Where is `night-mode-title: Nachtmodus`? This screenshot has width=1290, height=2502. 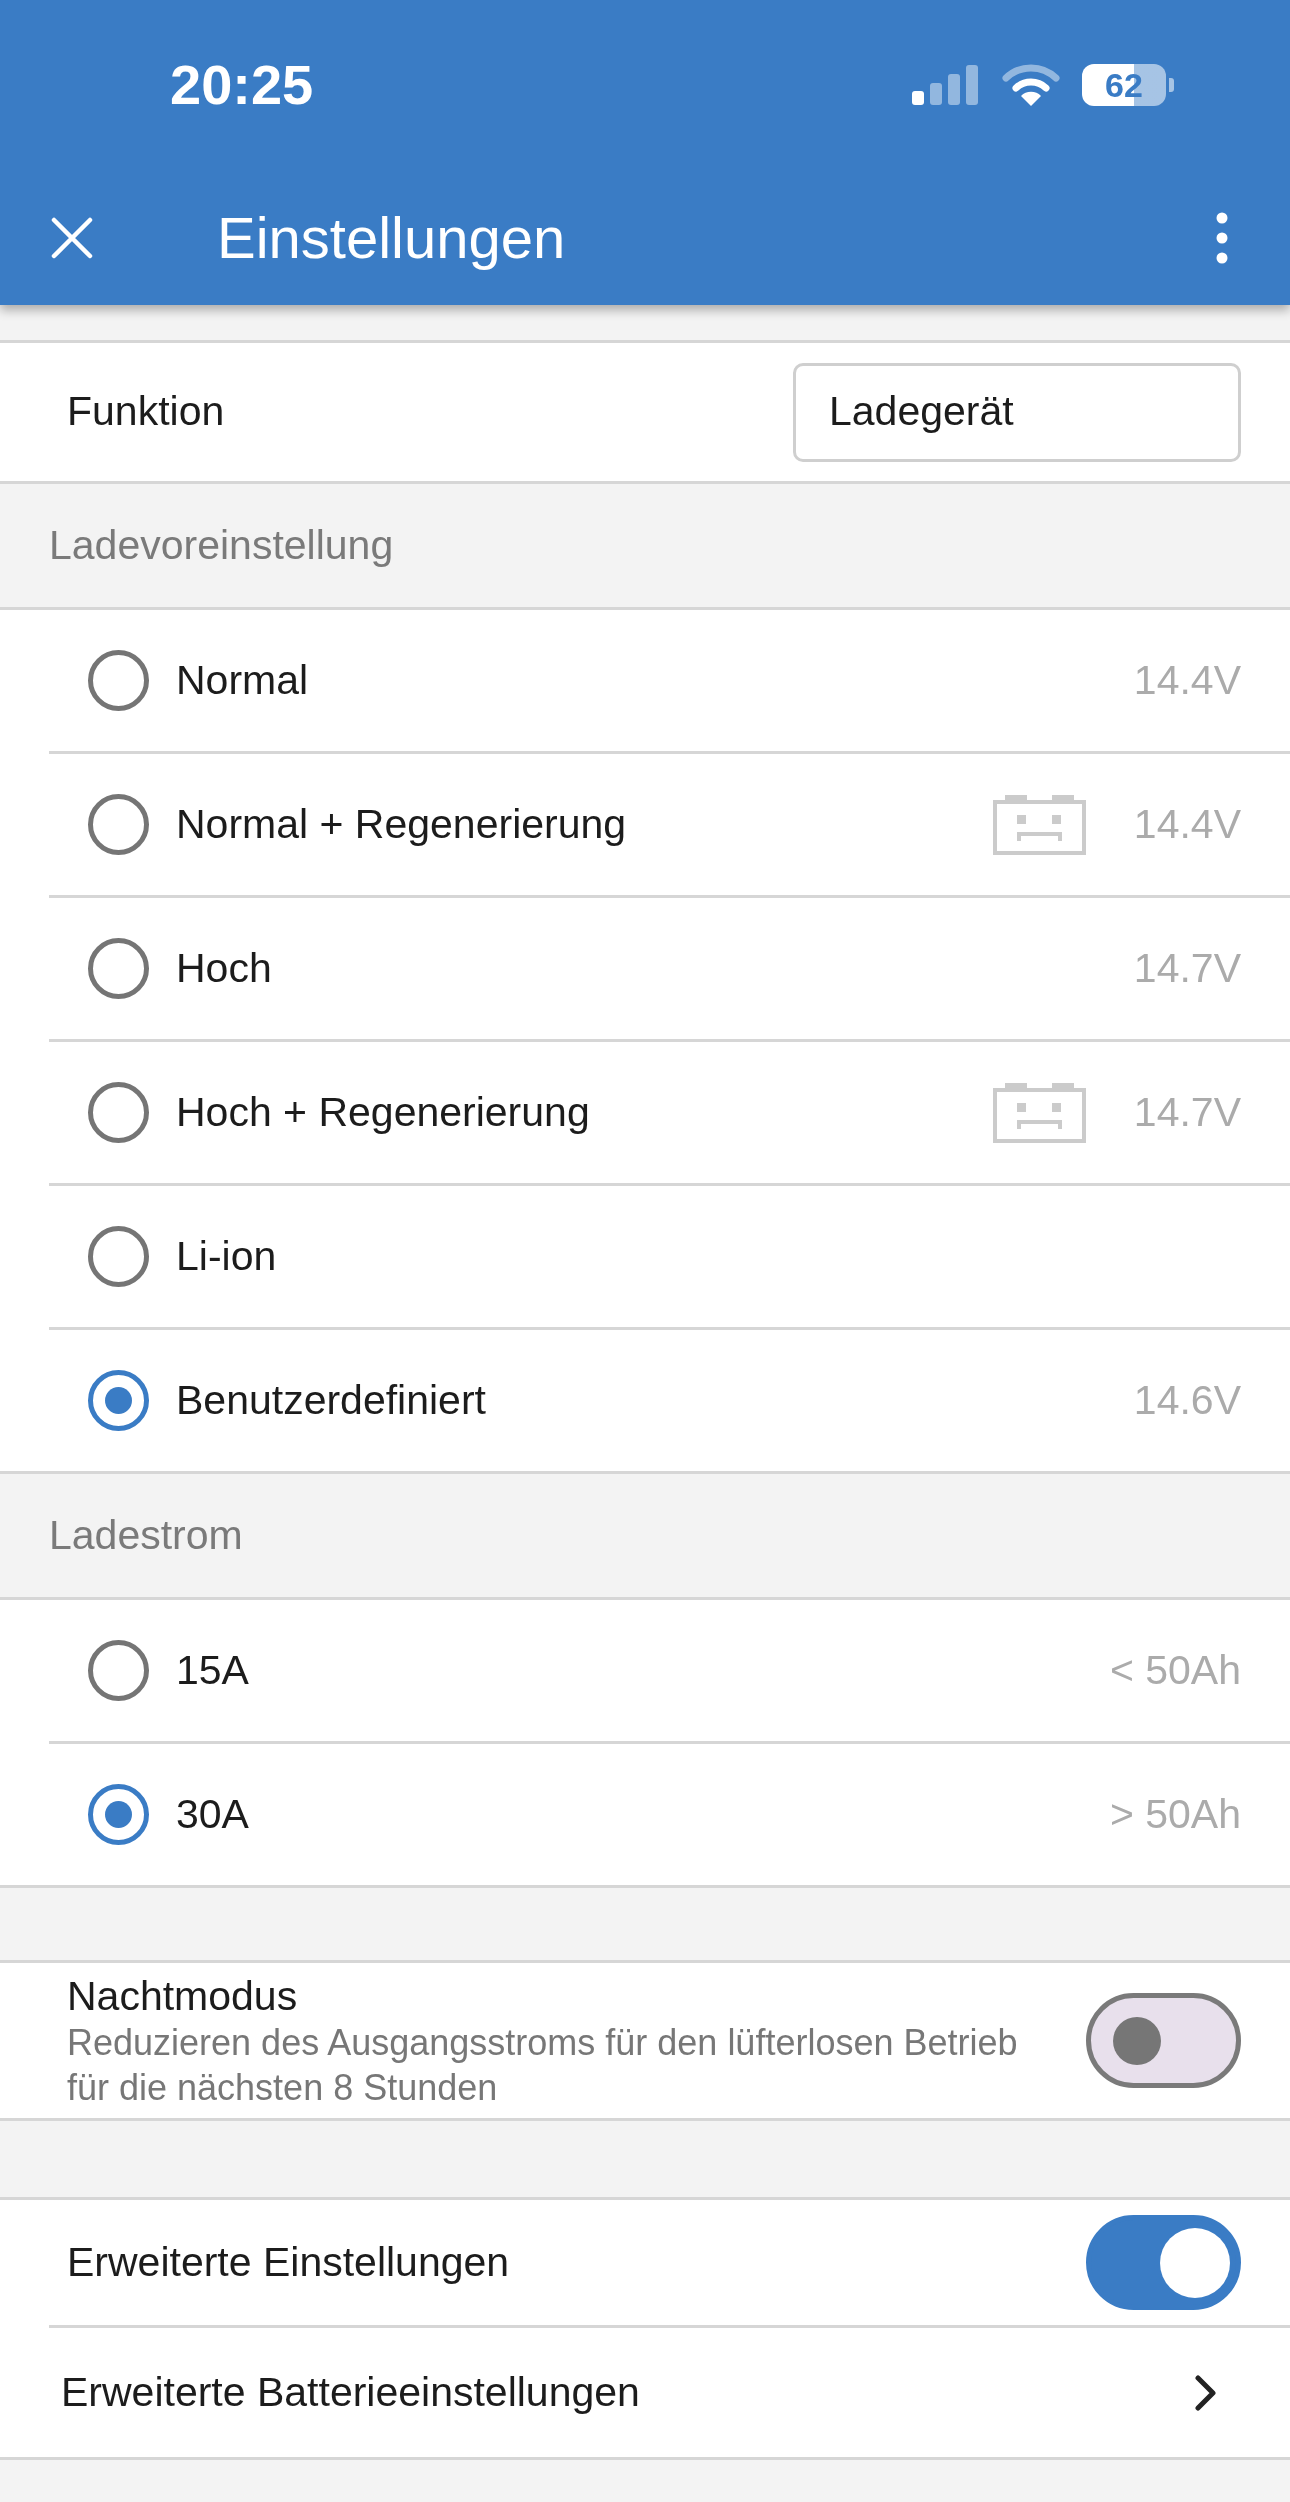
night-mode-title: Nachtmodus is located at coordinates (183, 1995).